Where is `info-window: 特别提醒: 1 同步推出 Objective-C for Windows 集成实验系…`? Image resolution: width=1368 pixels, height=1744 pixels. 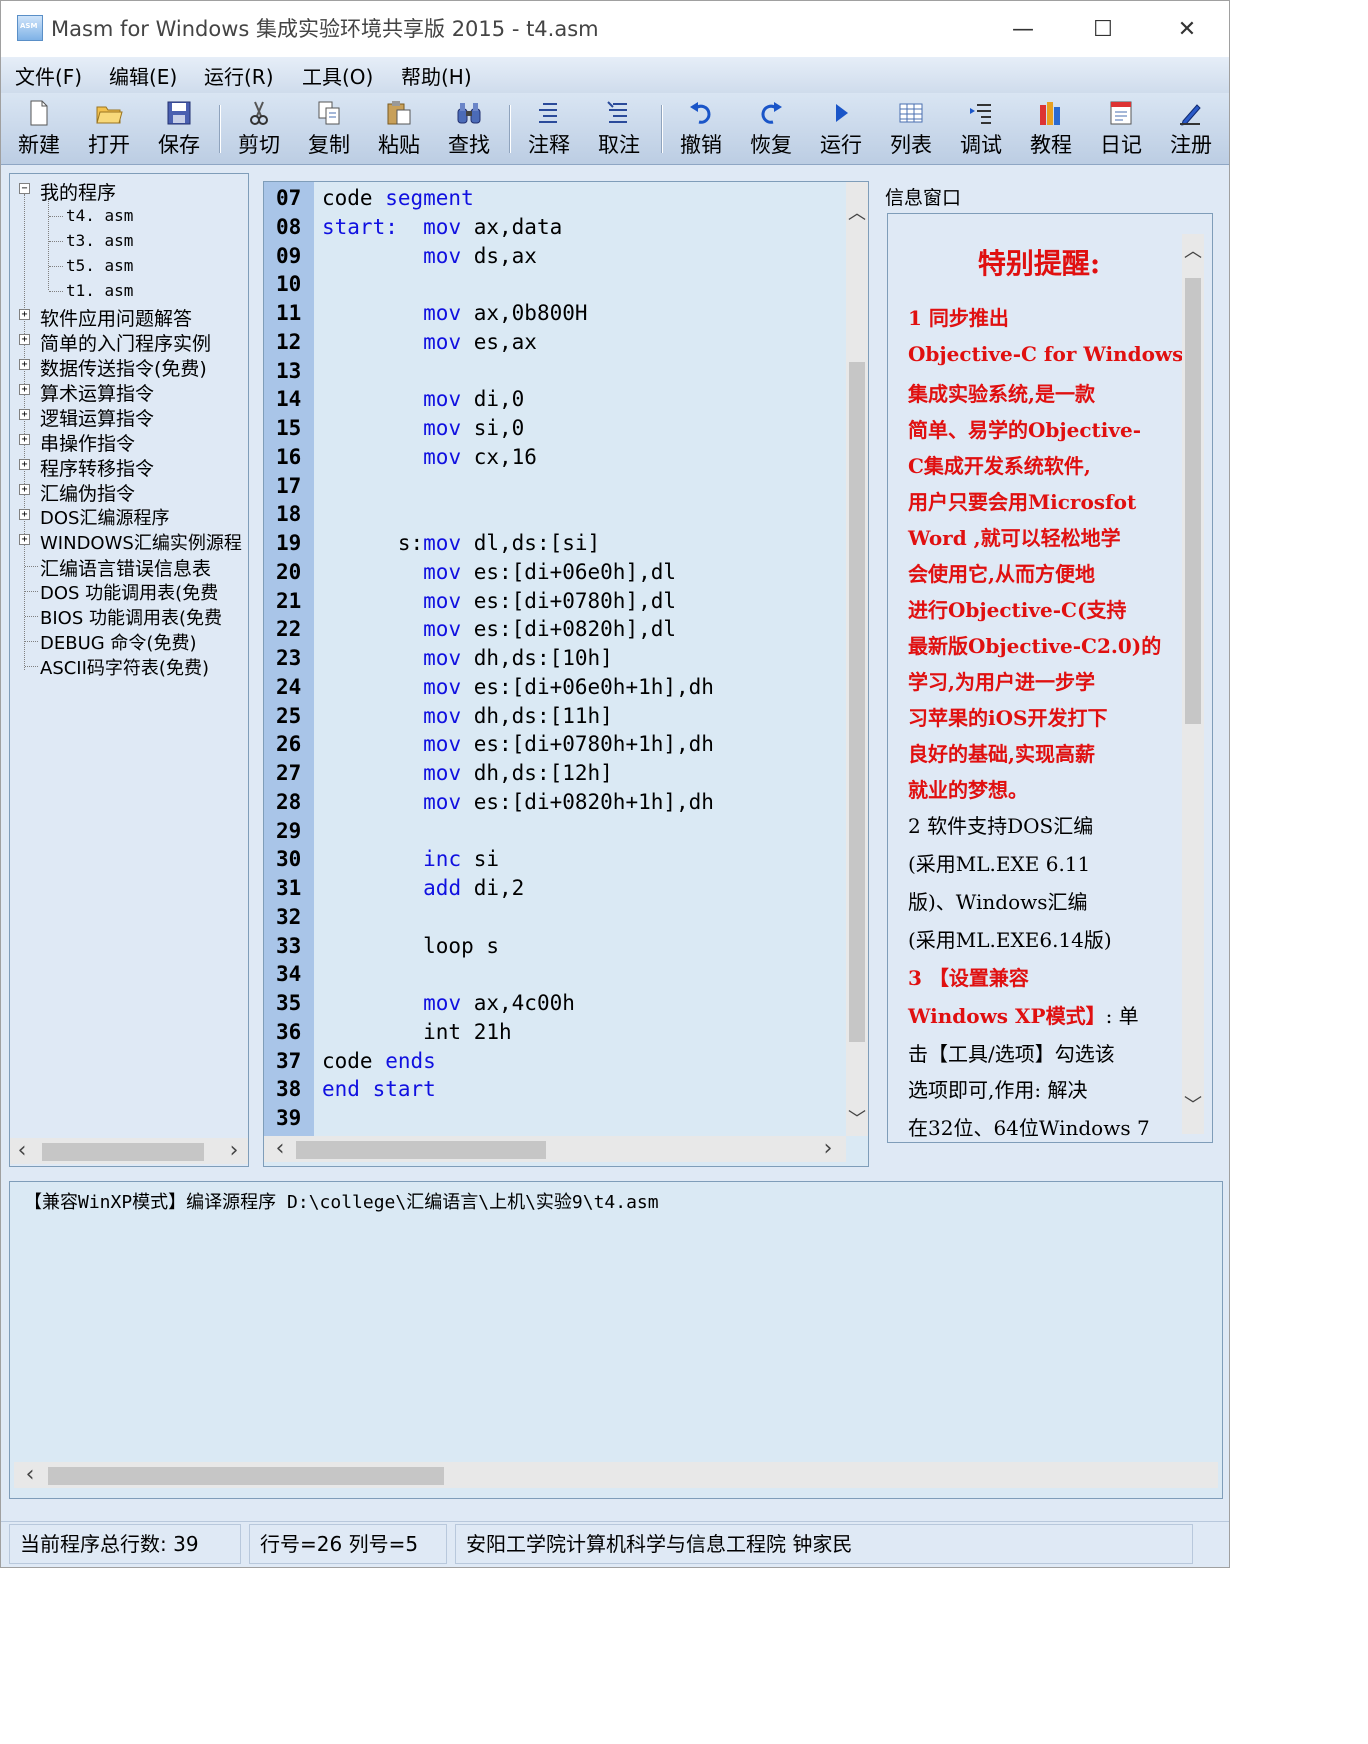 info-window: 特别提醒: 1 同步推出 Objective-C for Windows 集成实验系… is located at coordinates (1050, 678).